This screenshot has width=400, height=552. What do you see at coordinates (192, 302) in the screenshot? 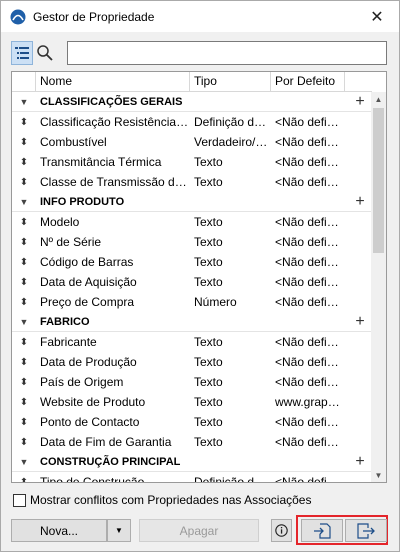
I see `table-row: ⬍ Preço de Compra Número <Não definido>` at bounding box center [192, 302].